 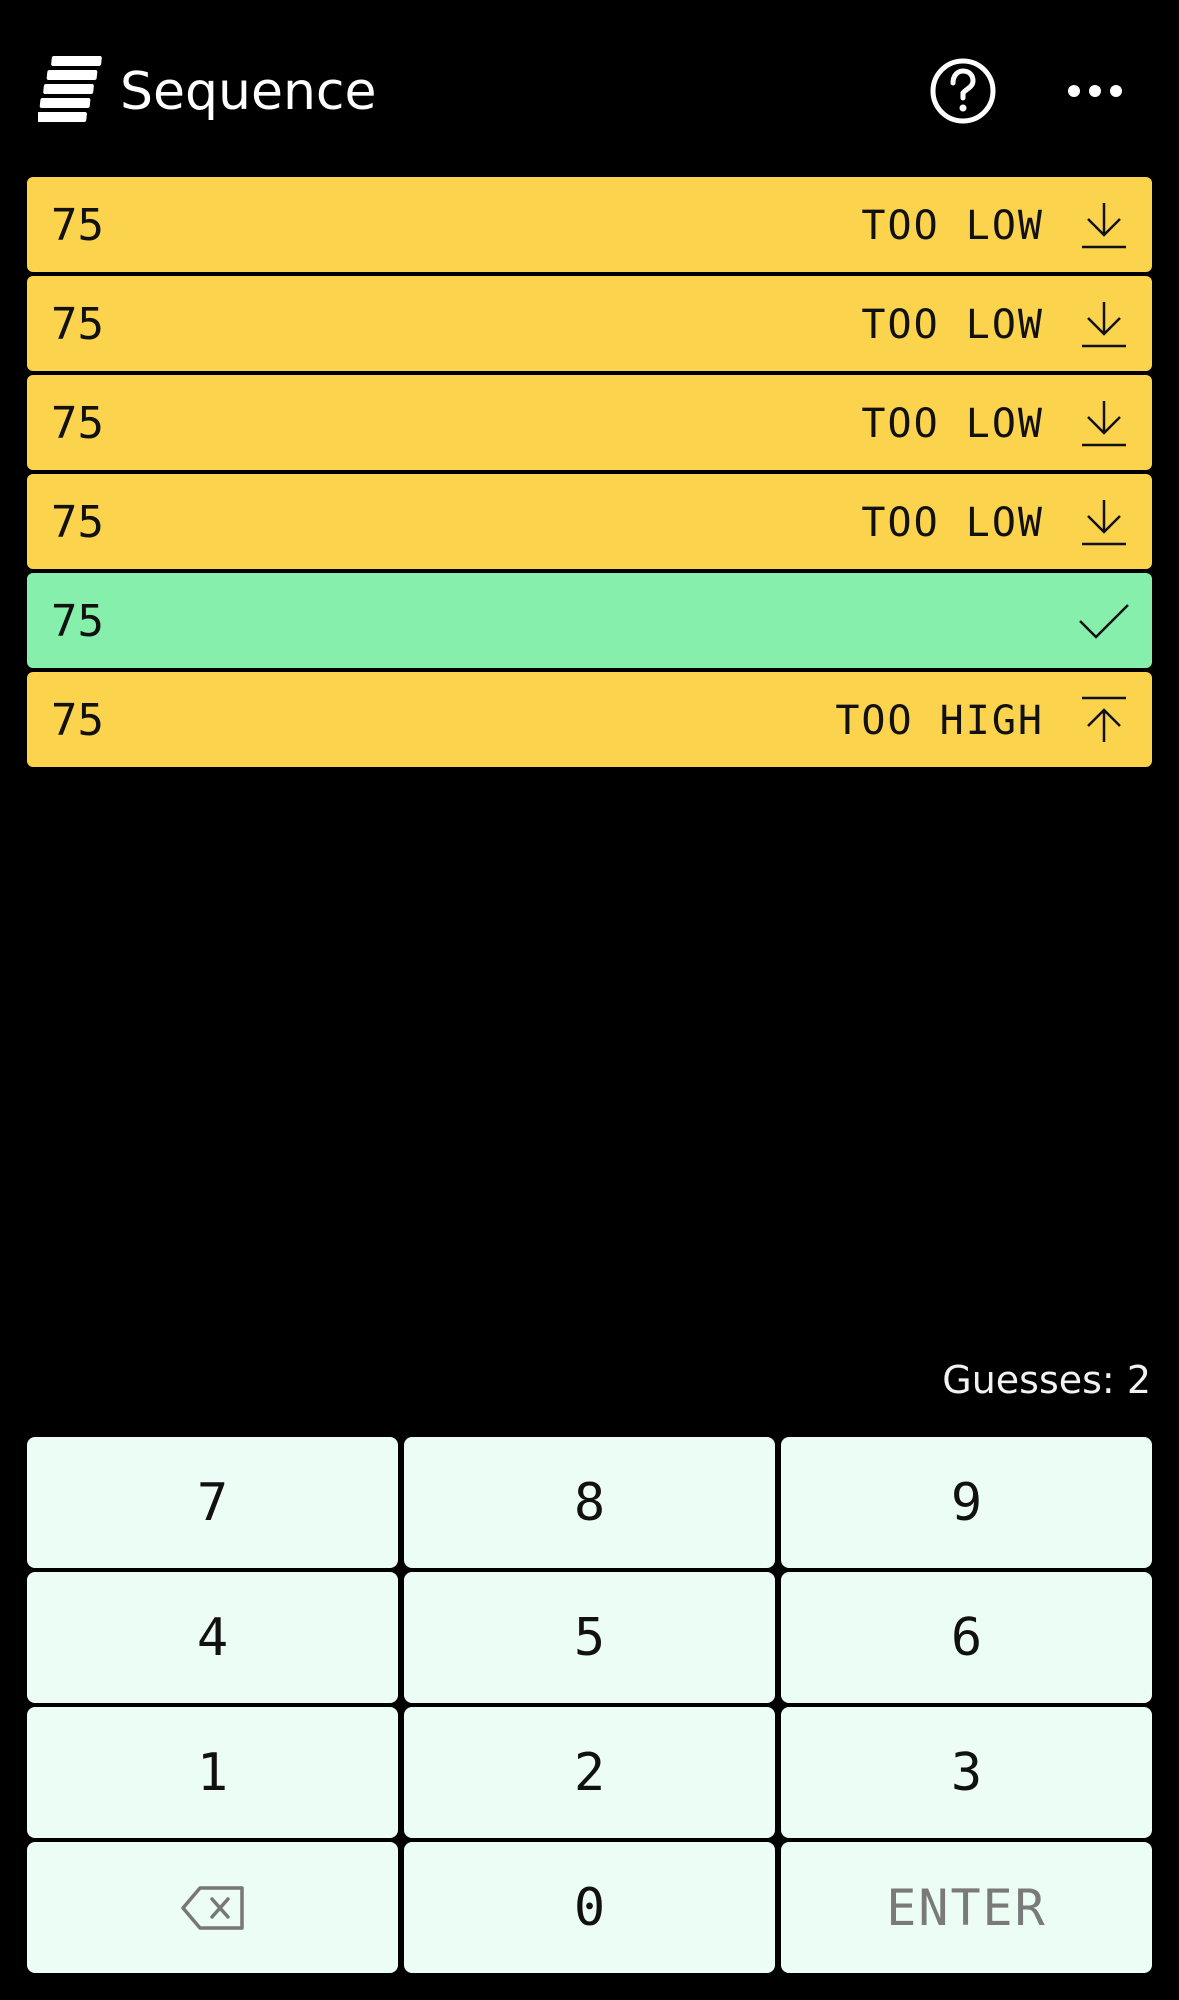 I want to click on app-title: Sequence, so click(x=248, y=92).